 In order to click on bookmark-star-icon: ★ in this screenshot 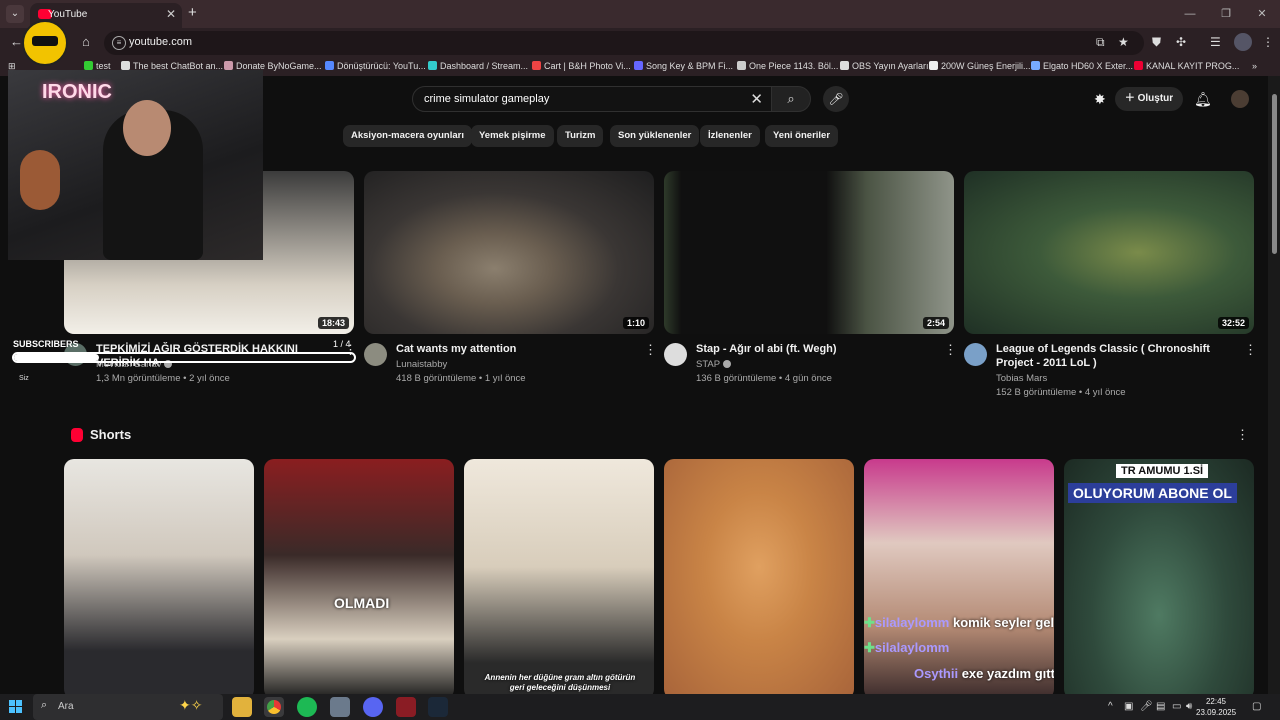, I will do `click(1123, 42)`.